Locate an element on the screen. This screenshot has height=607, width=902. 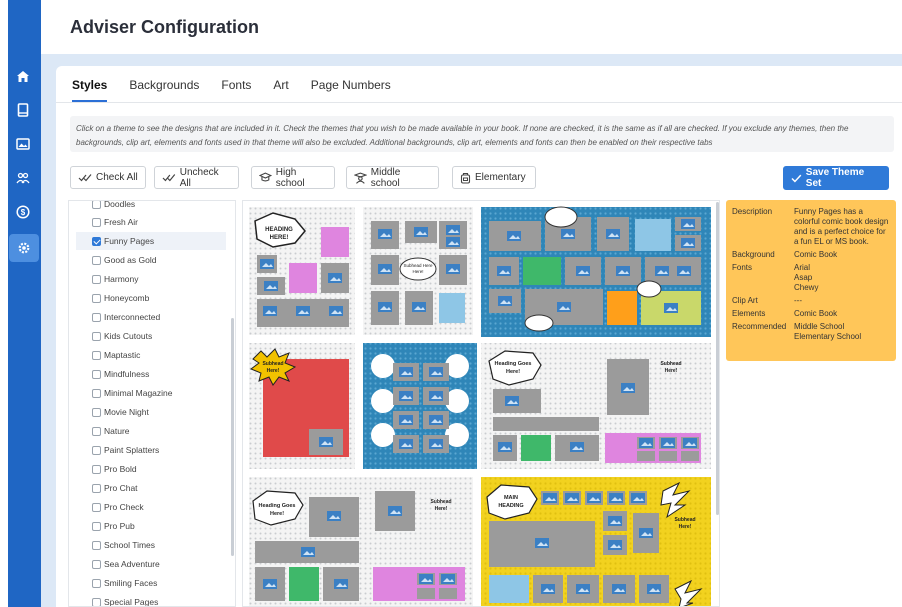
theme-label: Pro Bold is located at coordinates (120, 469).